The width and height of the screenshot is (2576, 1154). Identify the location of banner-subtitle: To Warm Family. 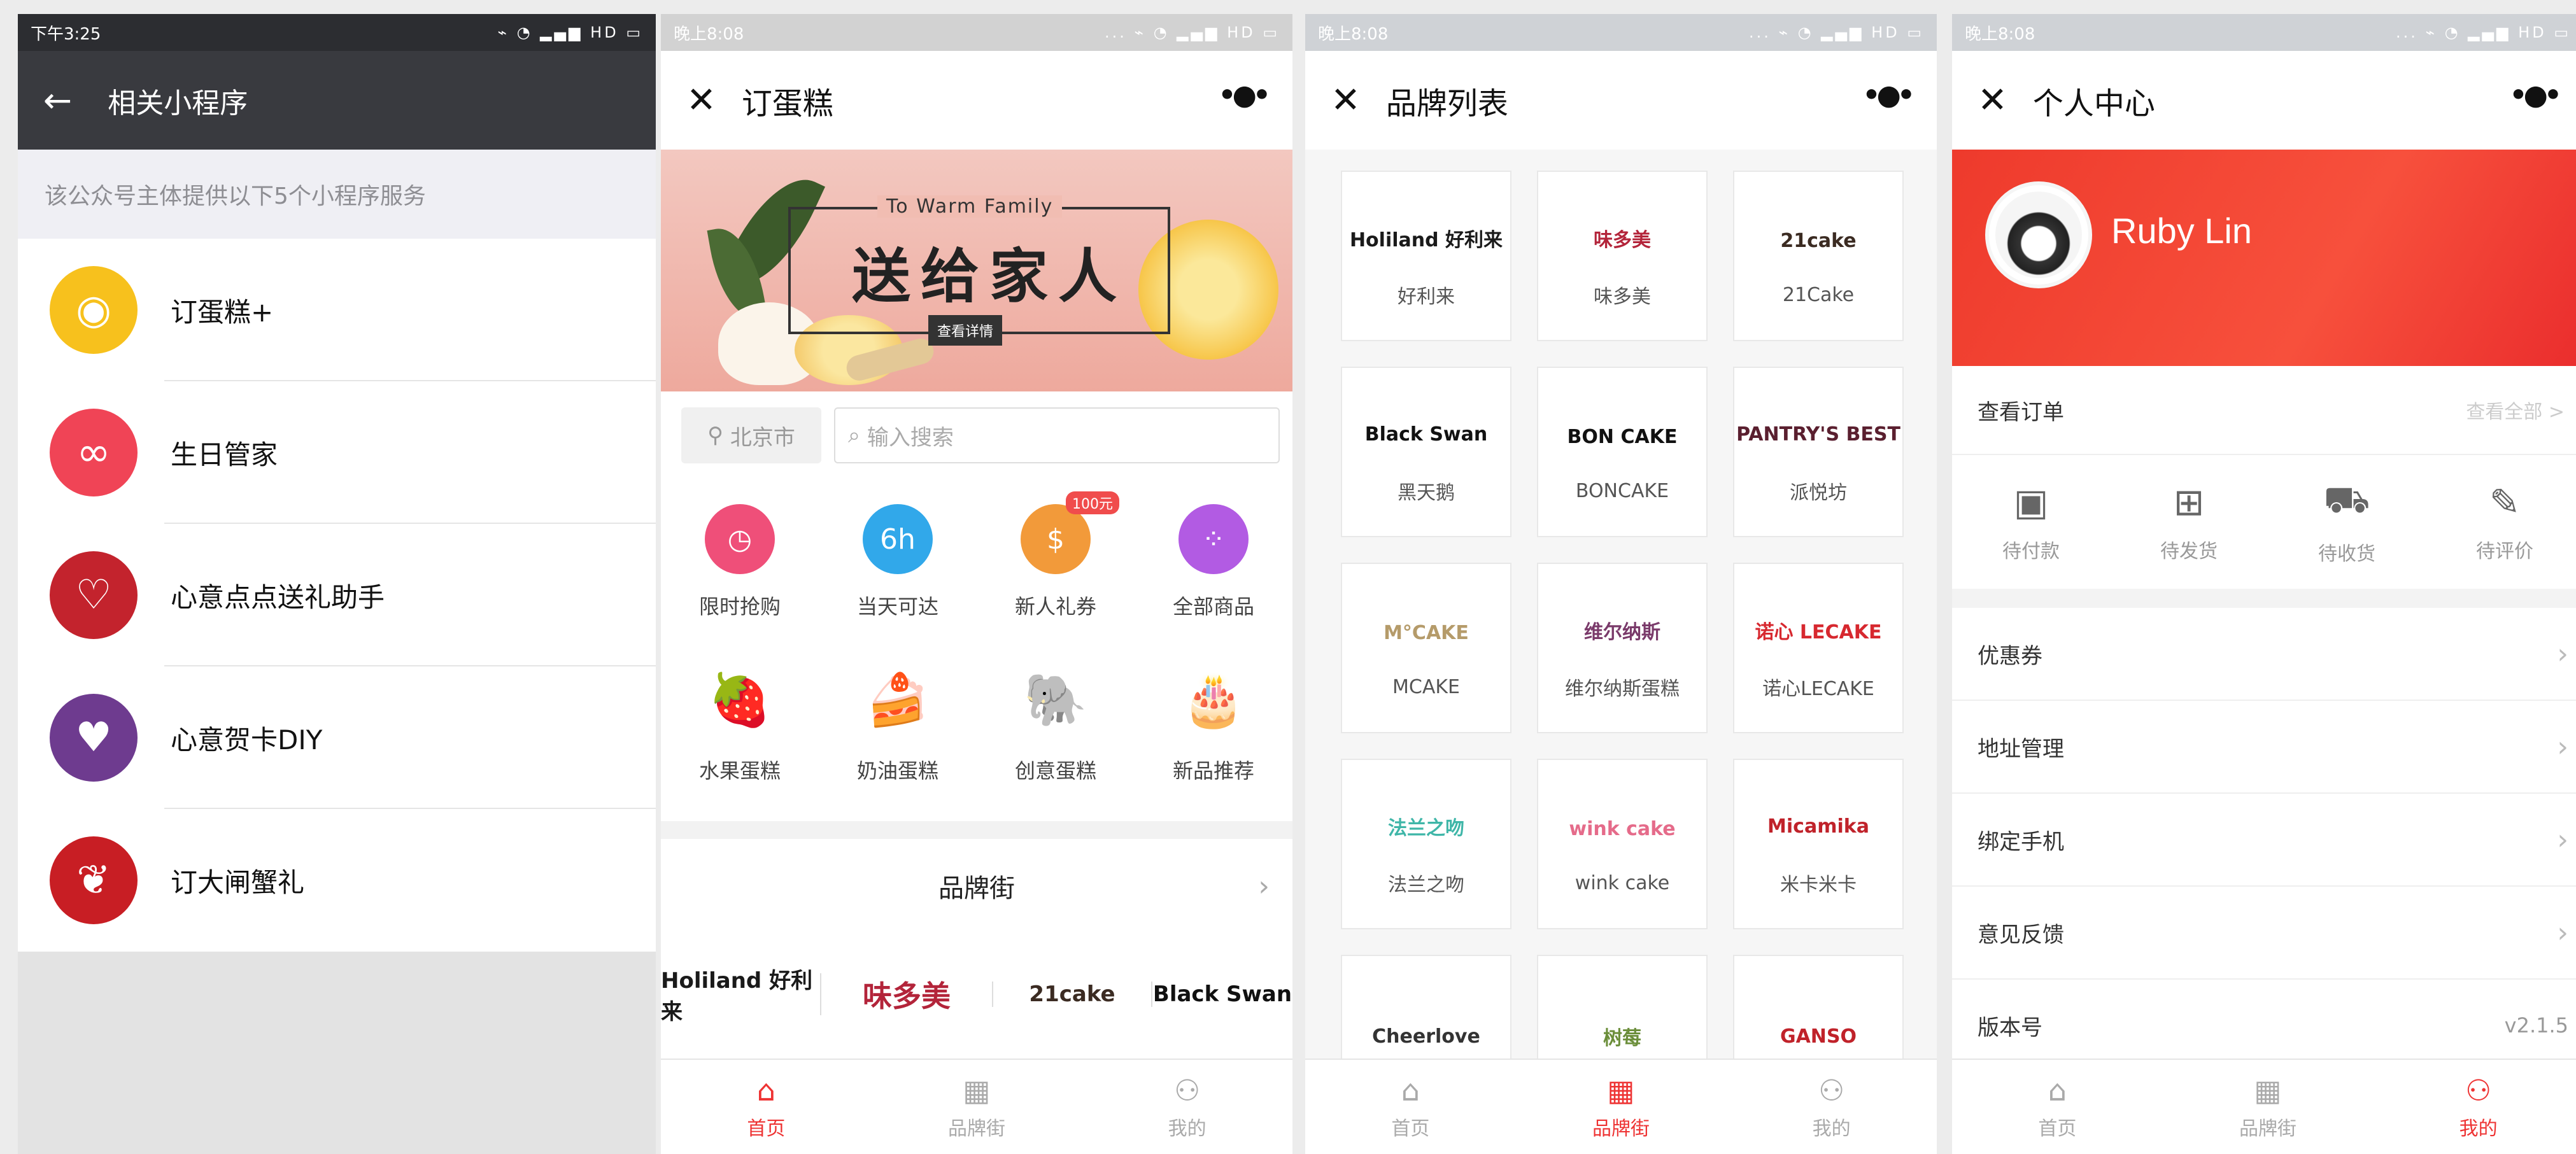
(970, 206).